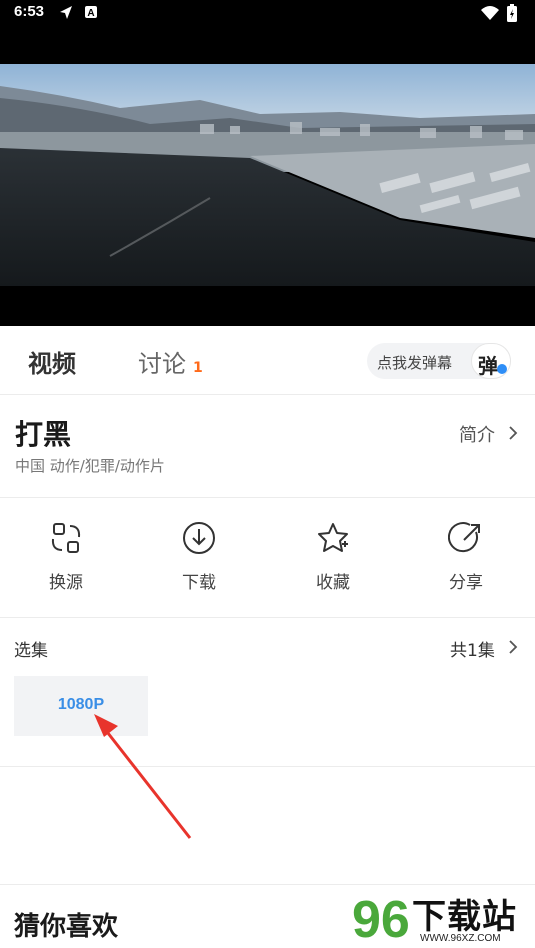 The width and height of the screenshot is (535, 948). Describe the element at coordinates (490, 13) in the screenshot. I see `wifi-icon` at that location.